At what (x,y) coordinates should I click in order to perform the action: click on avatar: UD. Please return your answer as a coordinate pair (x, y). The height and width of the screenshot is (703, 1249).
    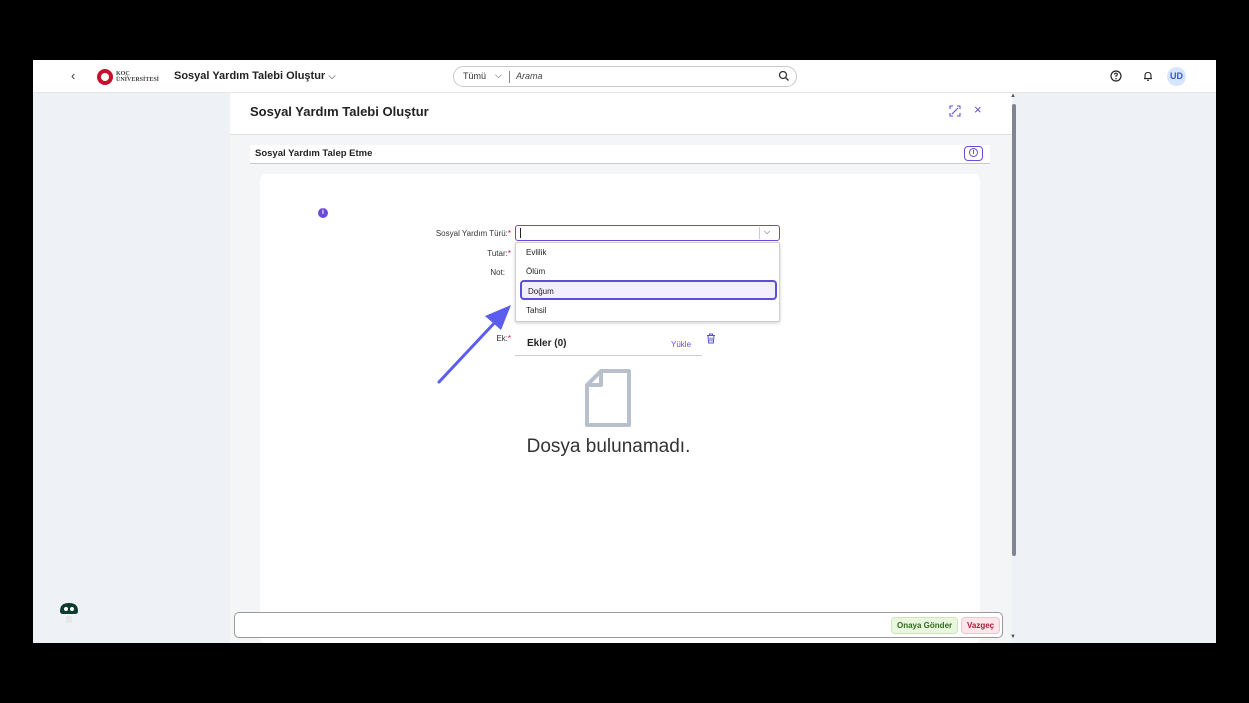
    Looking at the image, I should click on (1176, 76).